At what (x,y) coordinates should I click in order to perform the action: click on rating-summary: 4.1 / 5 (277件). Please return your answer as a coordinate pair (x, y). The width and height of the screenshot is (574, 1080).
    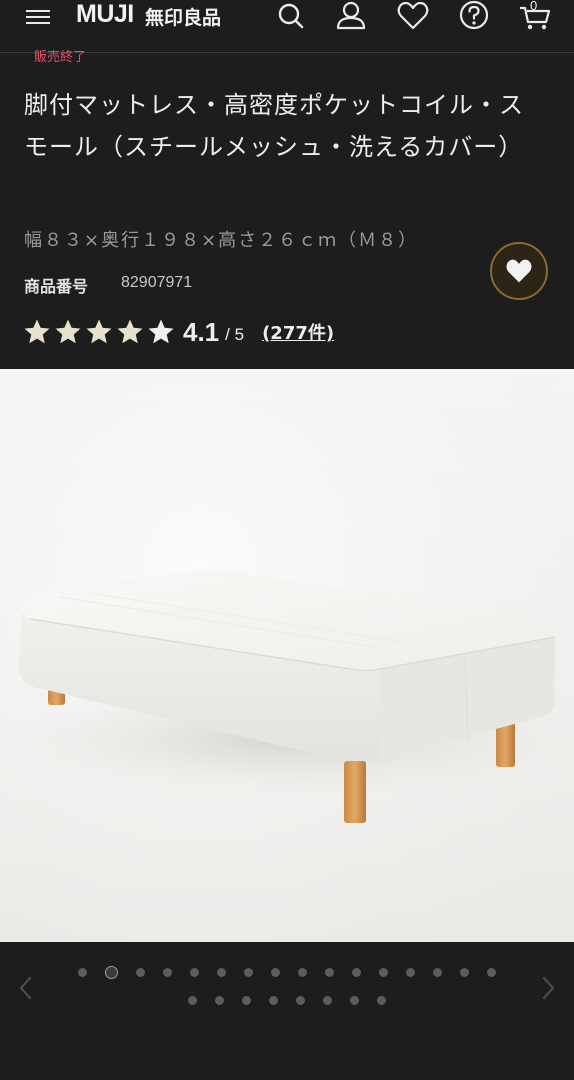
    Looking at the image, I should click on (178, 332).